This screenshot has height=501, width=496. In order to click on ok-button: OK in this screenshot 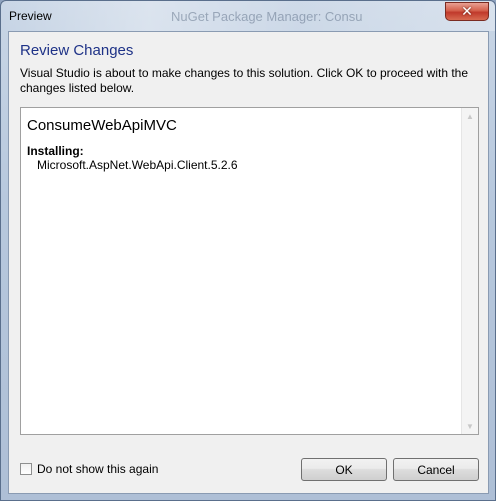, I will do `click(344, 469)`.